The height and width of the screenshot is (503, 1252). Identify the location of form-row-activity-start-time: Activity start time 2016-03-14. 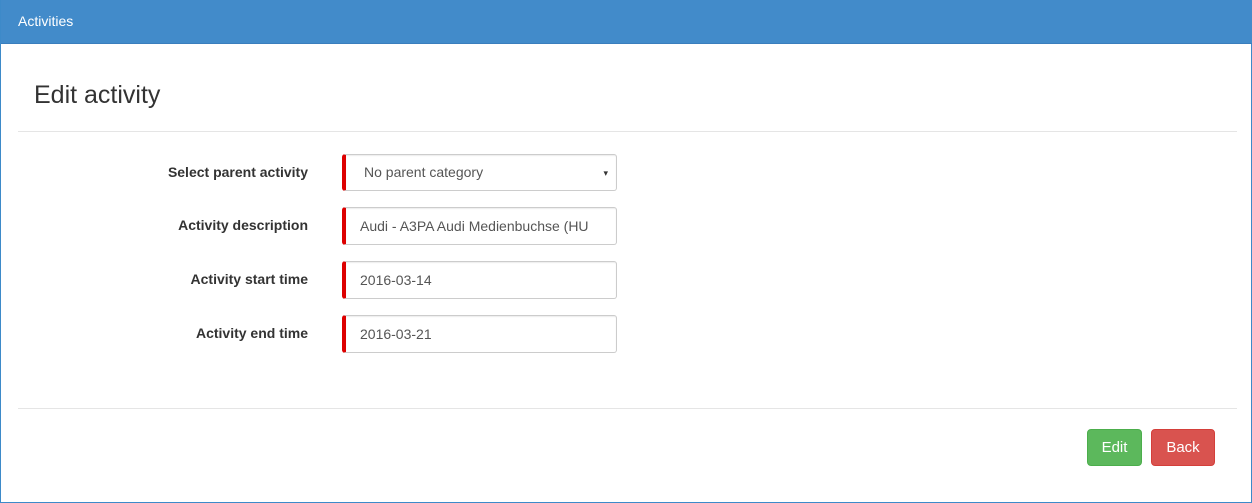
(626, 280).